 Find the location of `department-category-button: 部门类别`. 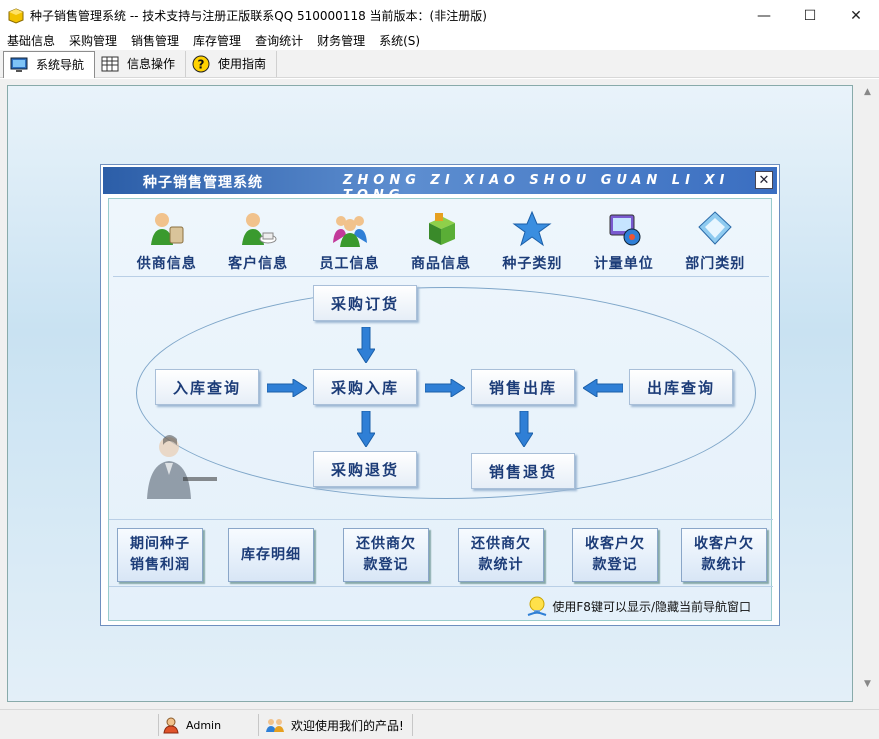

department-category-button: 部门类别 is located at coordinates (715, 239).